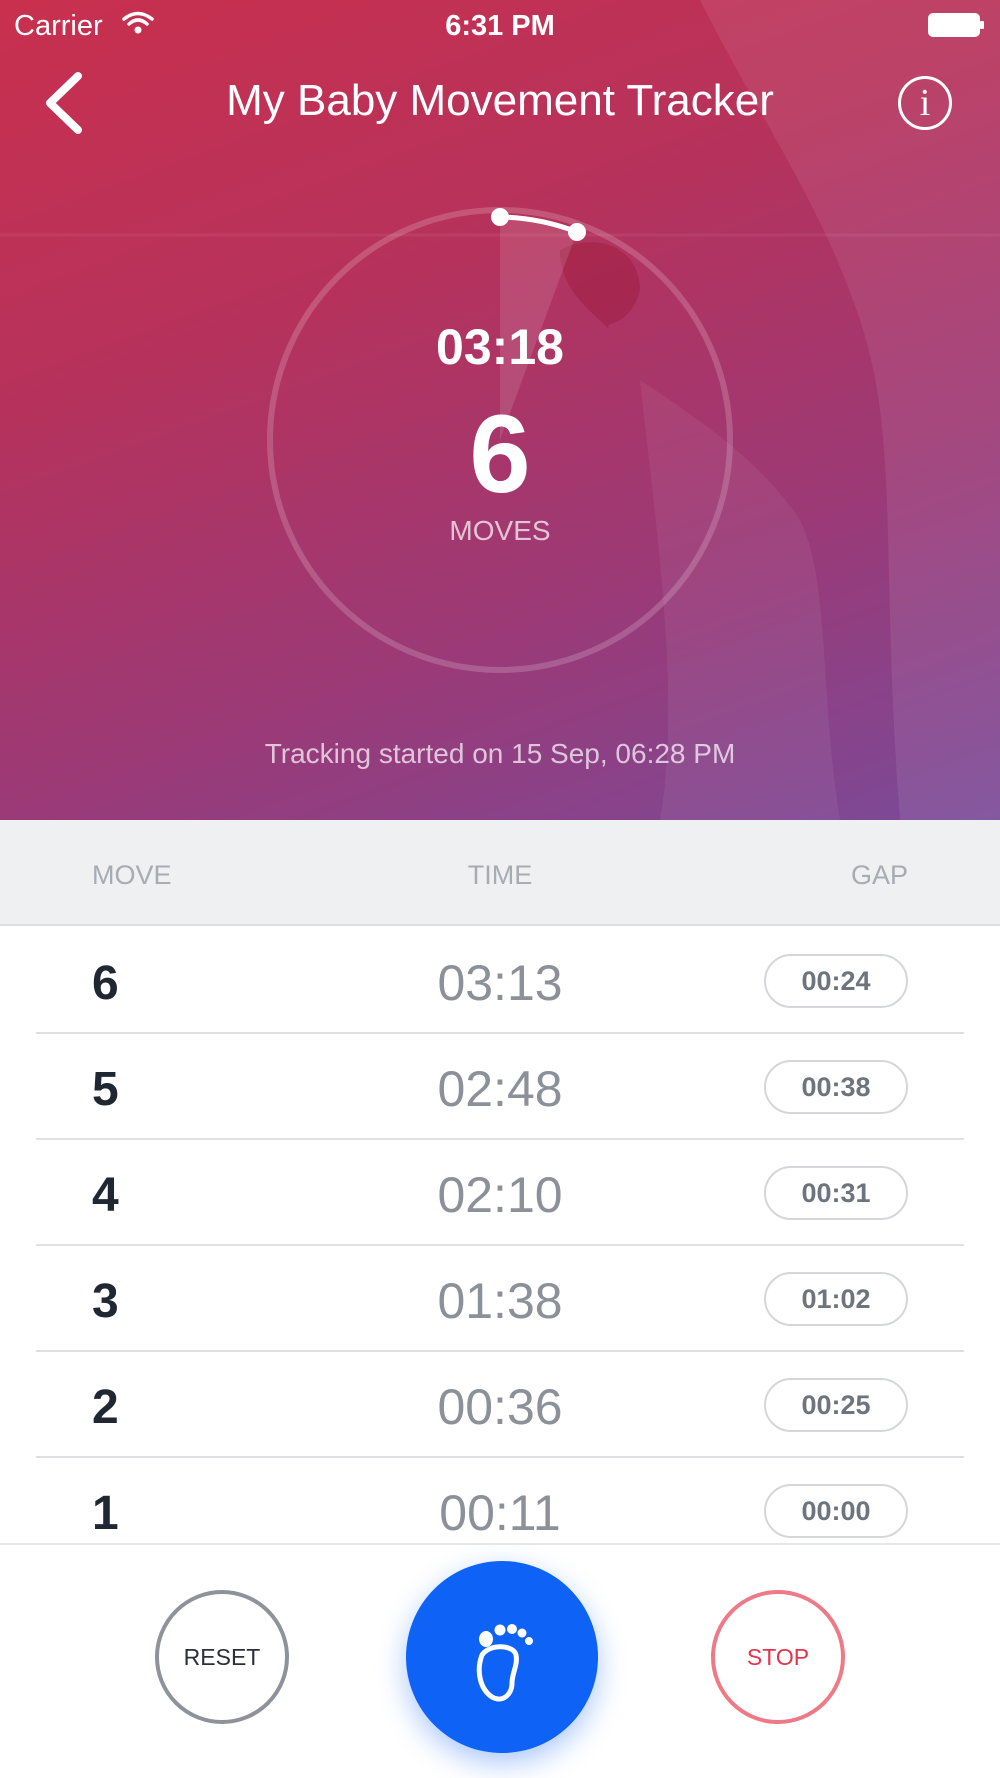  I want to click on table-row: 6 03:13 00:24, so click(500, 981).